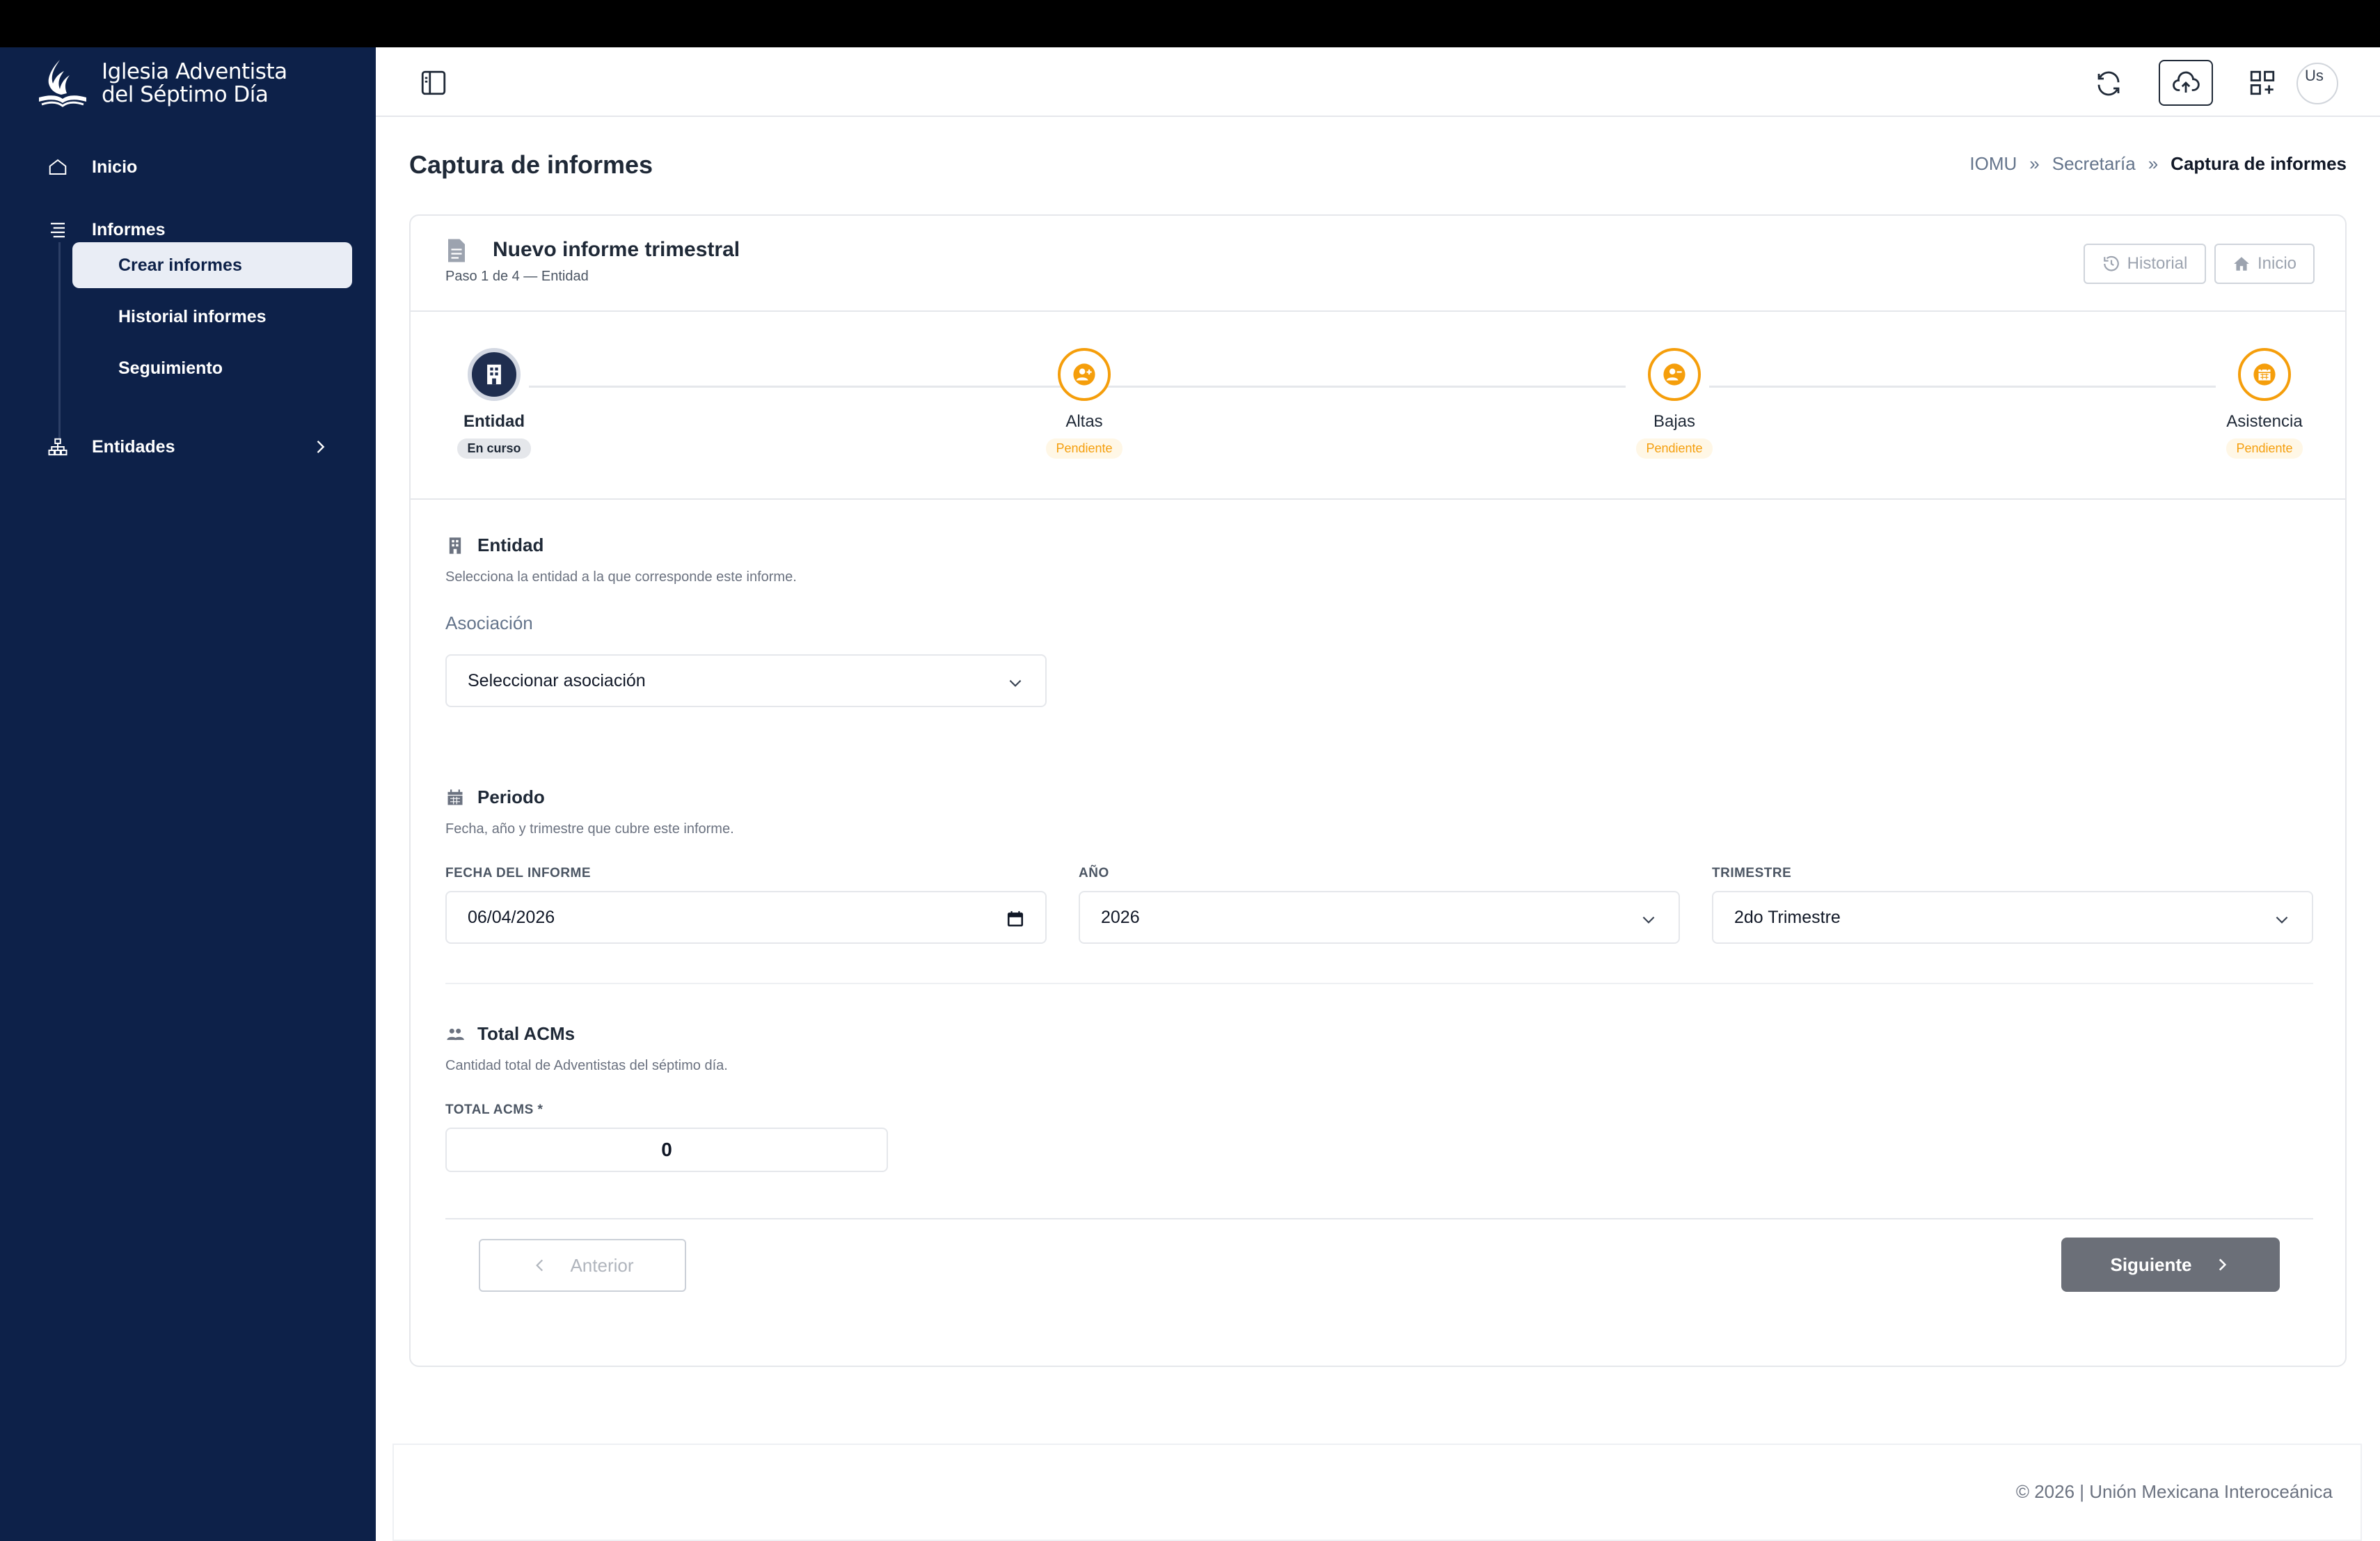 The width and height of the screenshot is (2380, 1541). I want to click on apps-button, so click(2262, 83).